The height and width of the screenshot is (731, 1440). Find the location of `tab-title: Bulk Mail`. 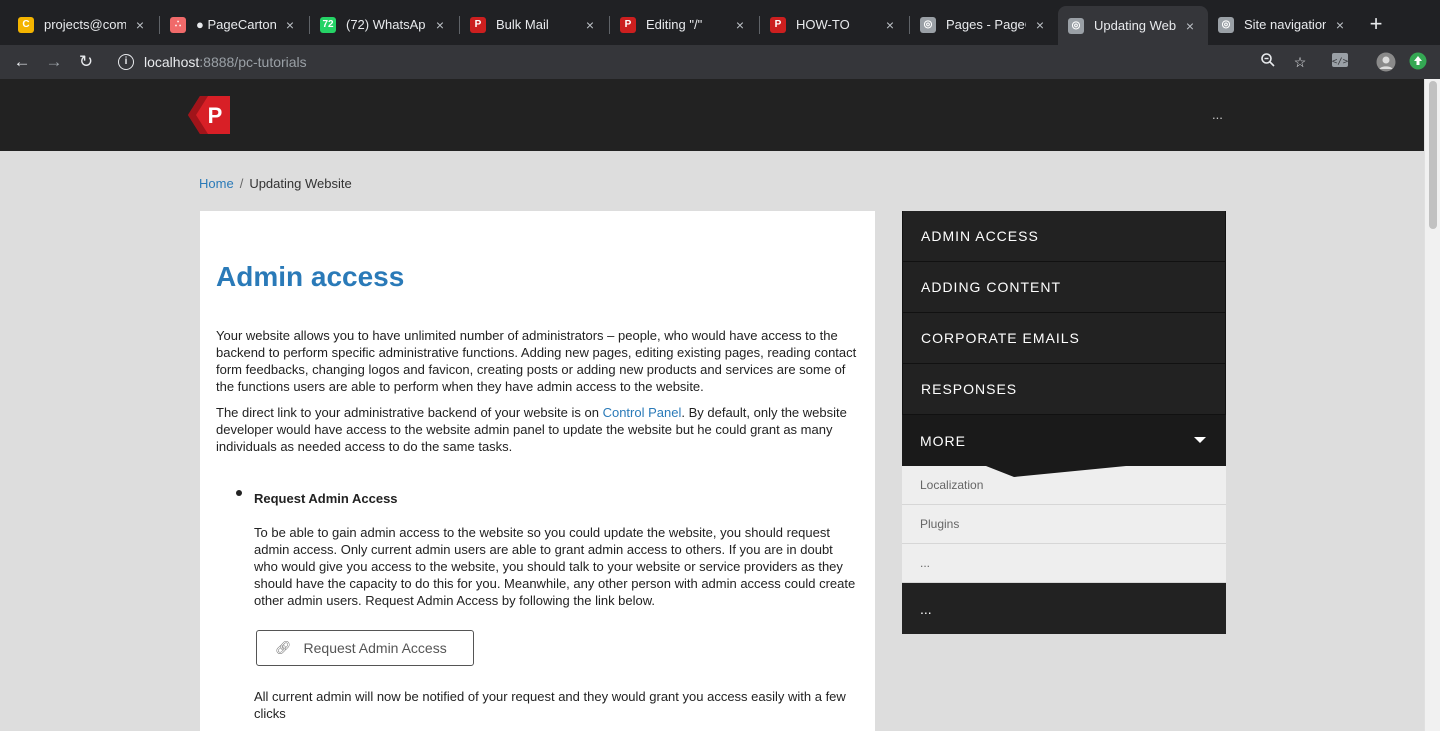

tab-title: Bulk Mail is located at coordinates (522, 24).